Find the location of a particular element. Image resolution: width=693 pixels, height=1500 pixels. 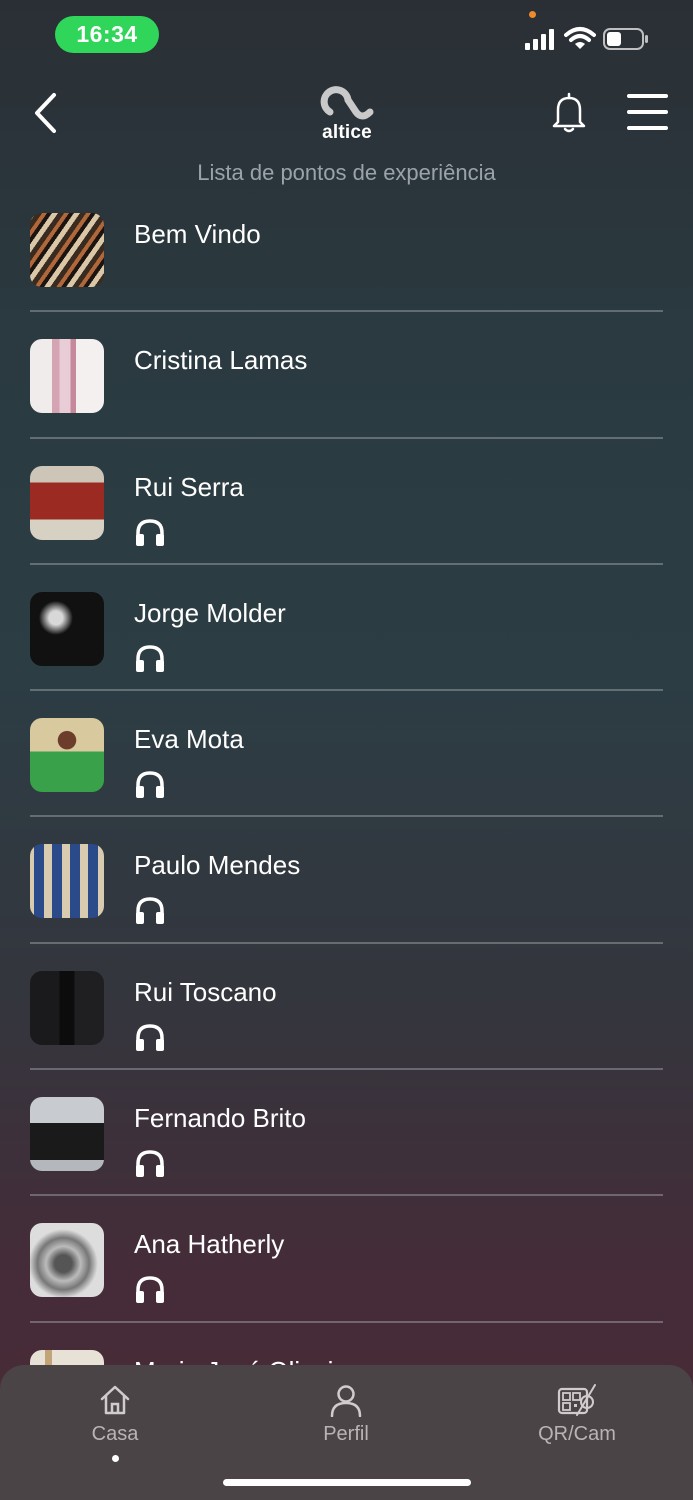

altice-logo: altice is located at coordinates (347, 113).